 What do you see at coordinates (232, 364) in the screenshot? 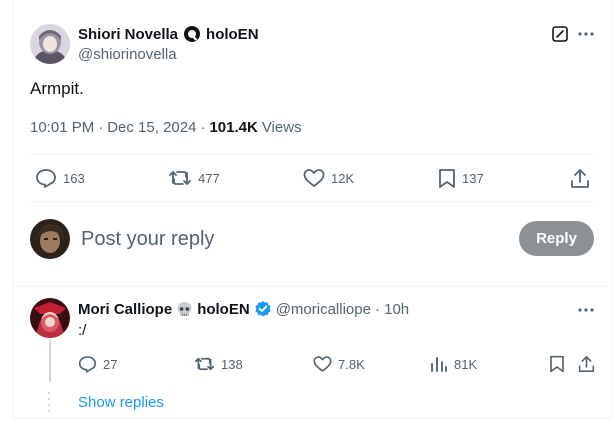
I see `reply-repost-count: 138` at bounding box center [232, 364].